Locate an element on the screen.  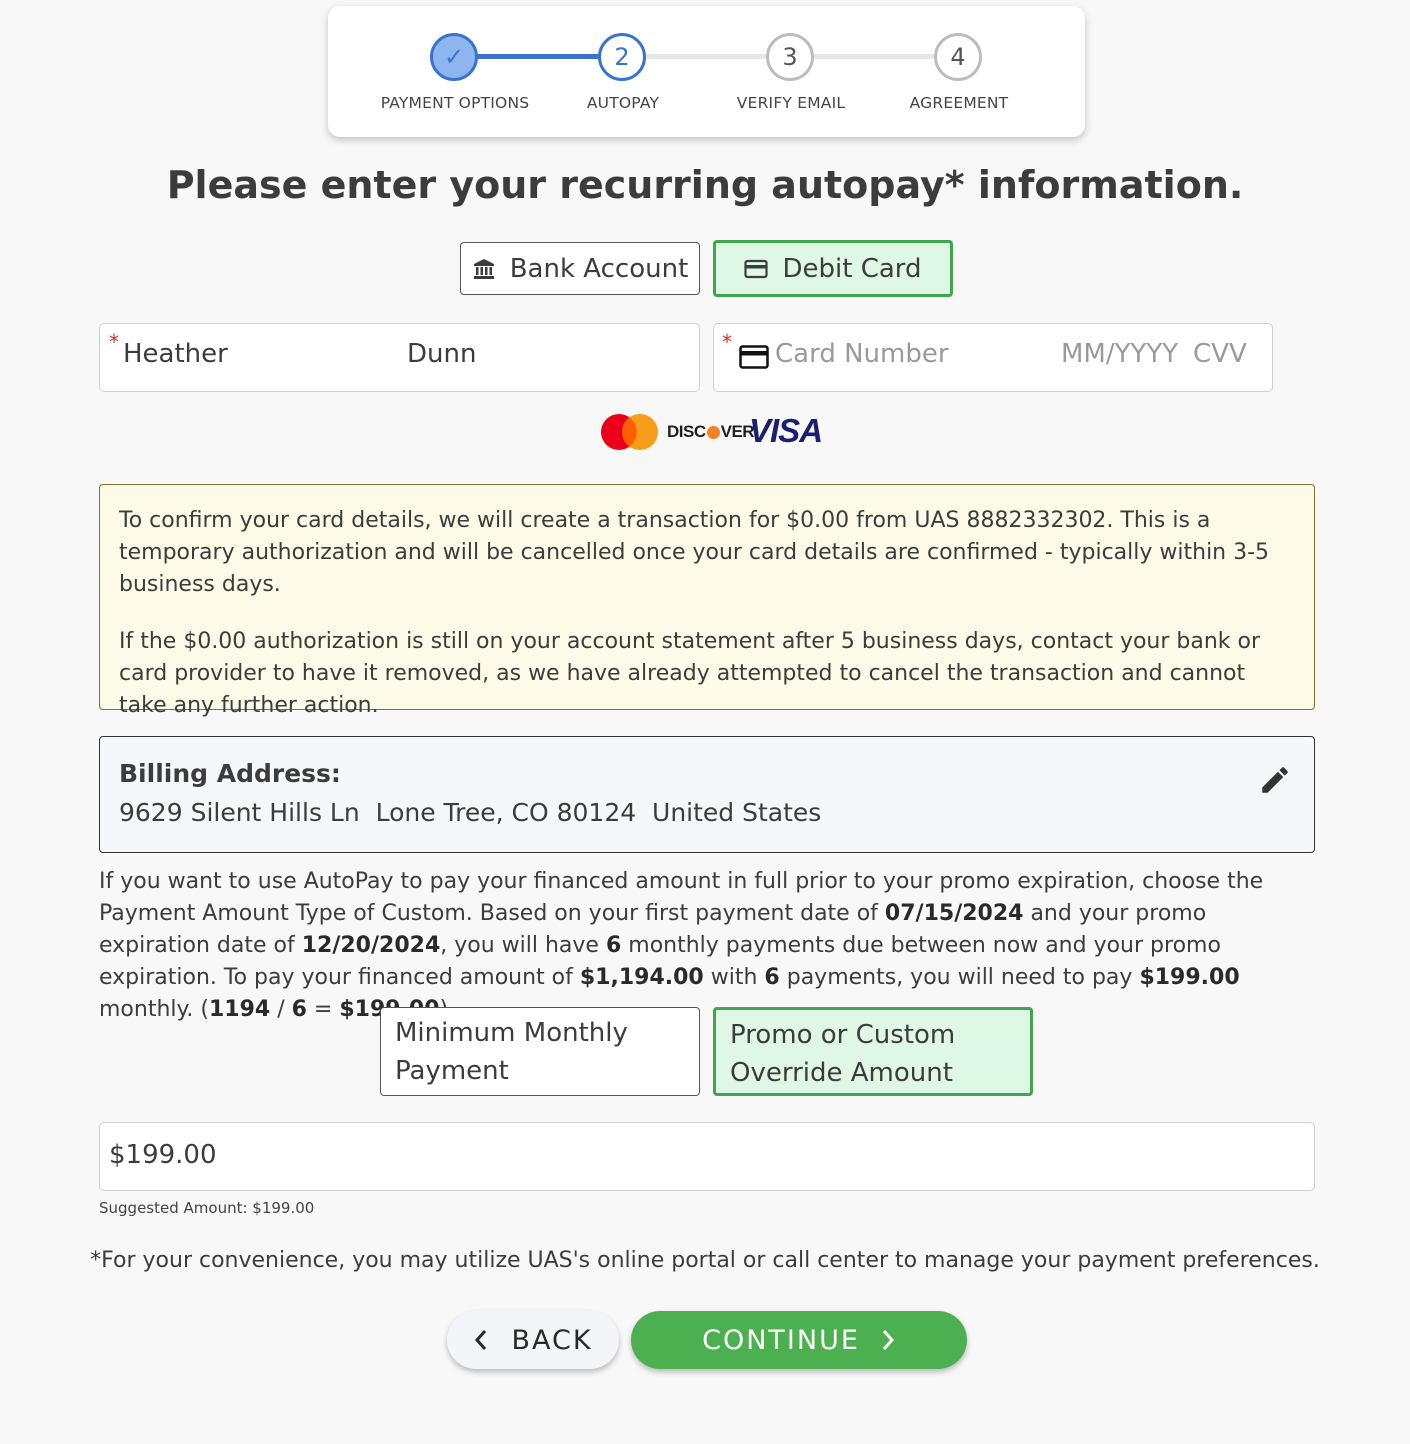
first-payment-date: 07/15/2024 is located at coordinates (954, 913).